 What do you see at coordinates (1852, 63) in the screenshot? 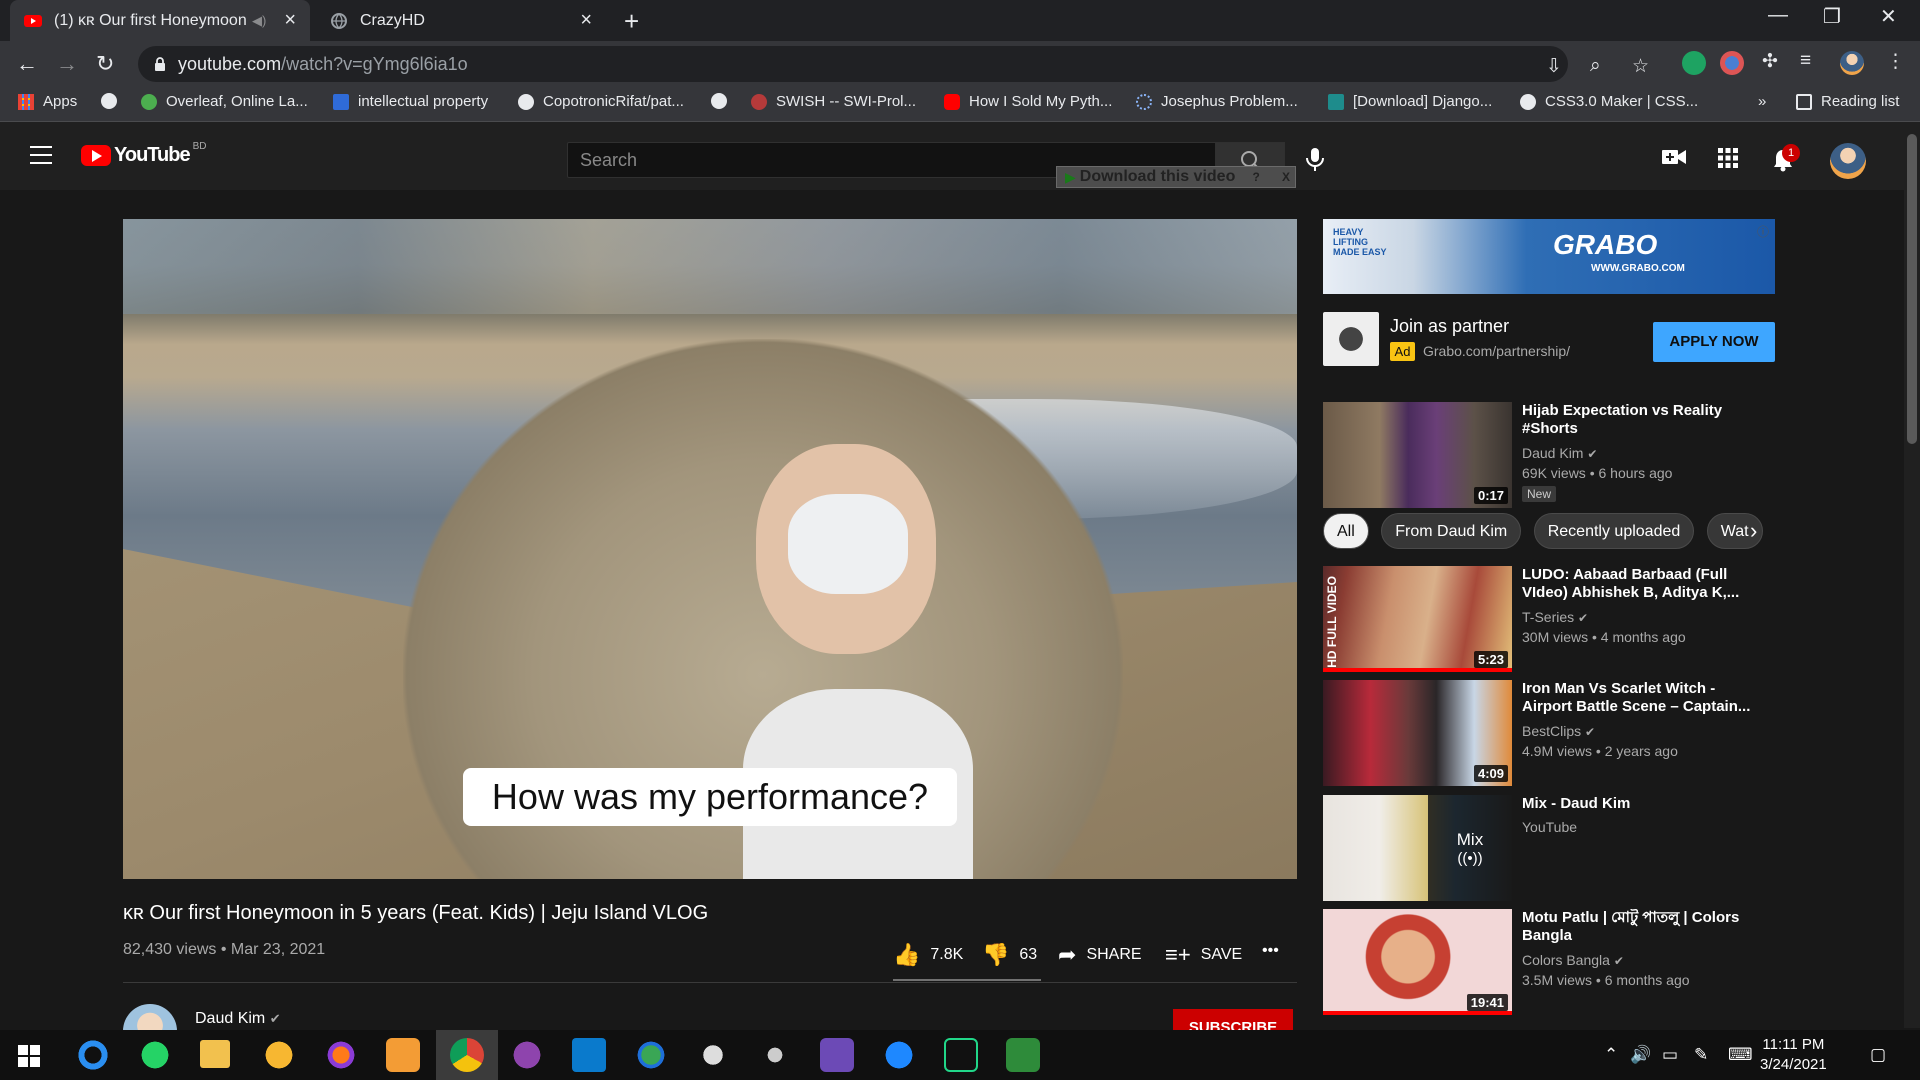
I see `profile-avatar` at bounding box center [1852, 63].